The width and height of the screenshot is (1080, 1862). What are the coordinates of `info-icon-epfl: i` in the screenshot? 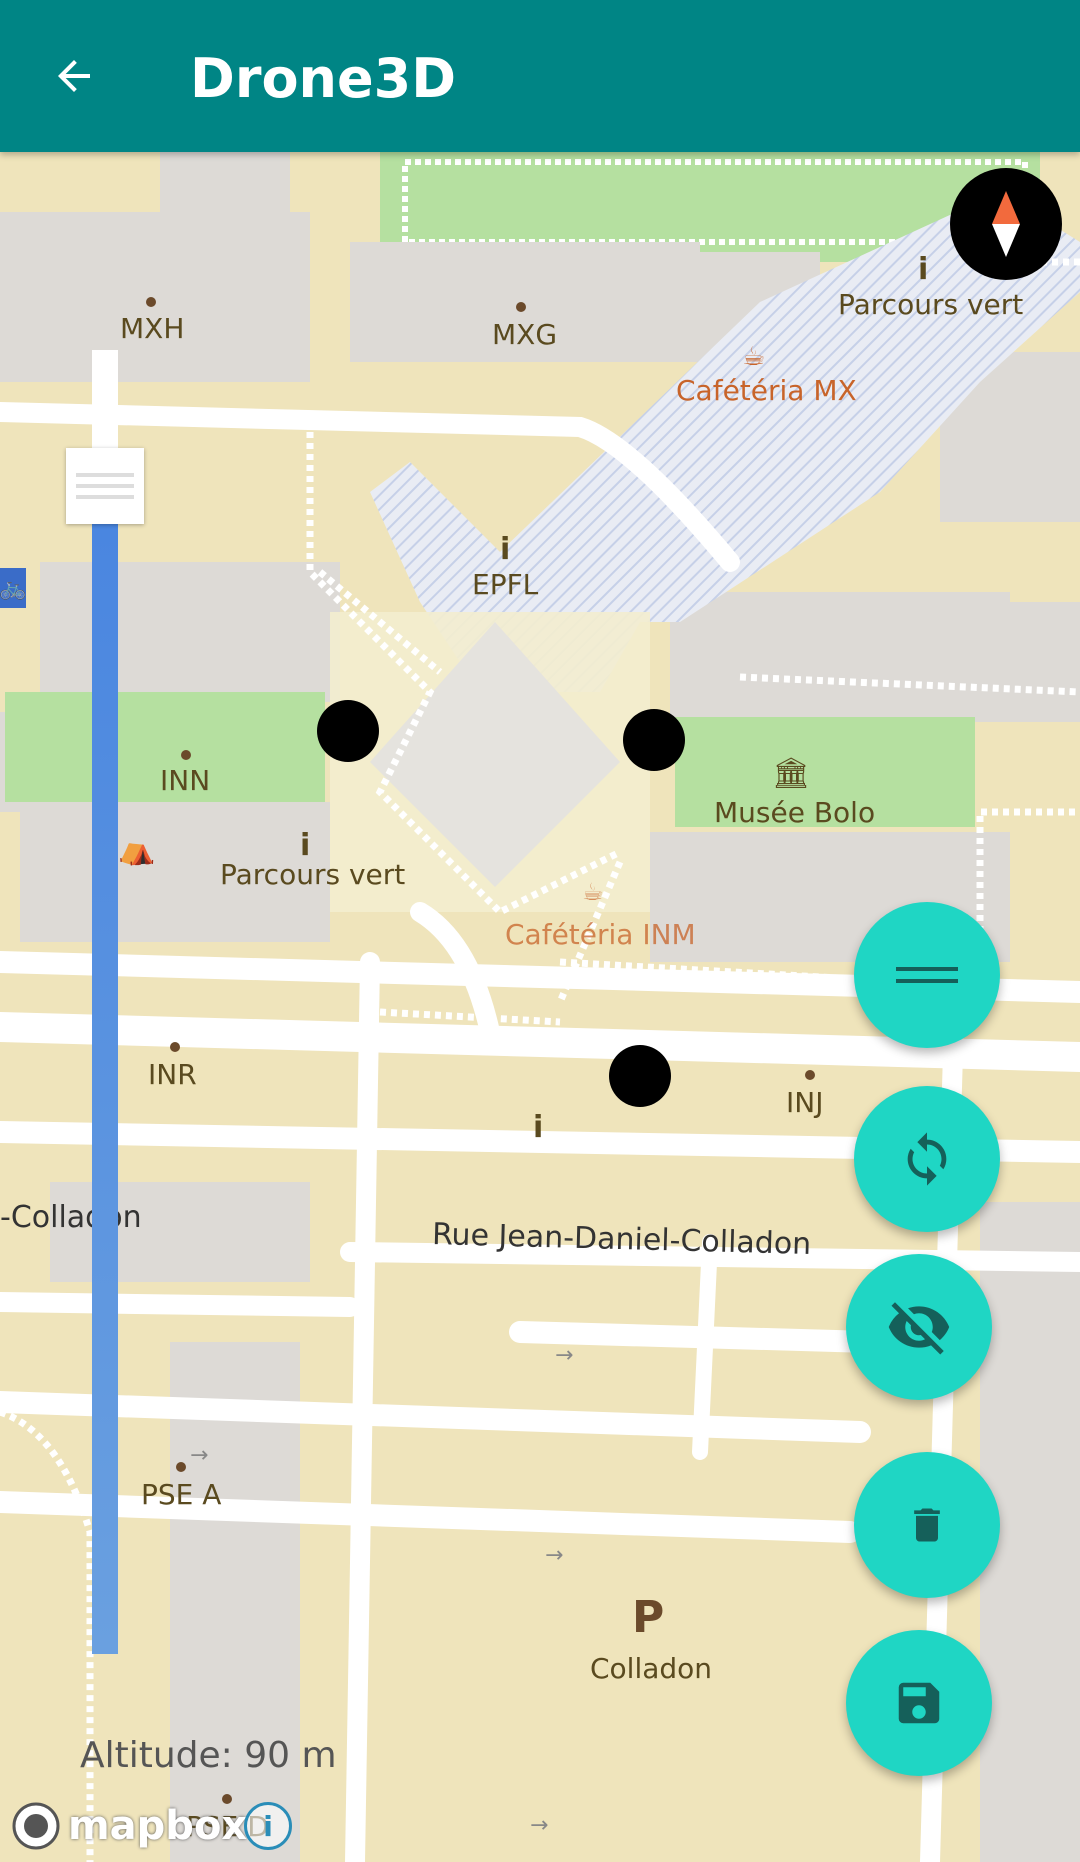 It's located at (505, 549).